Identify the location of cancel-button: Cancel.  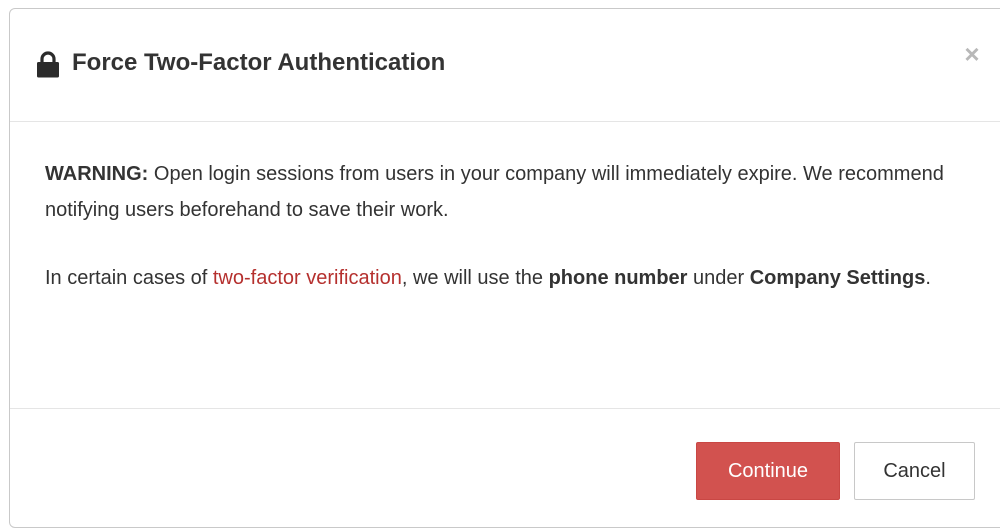
(914, 471).